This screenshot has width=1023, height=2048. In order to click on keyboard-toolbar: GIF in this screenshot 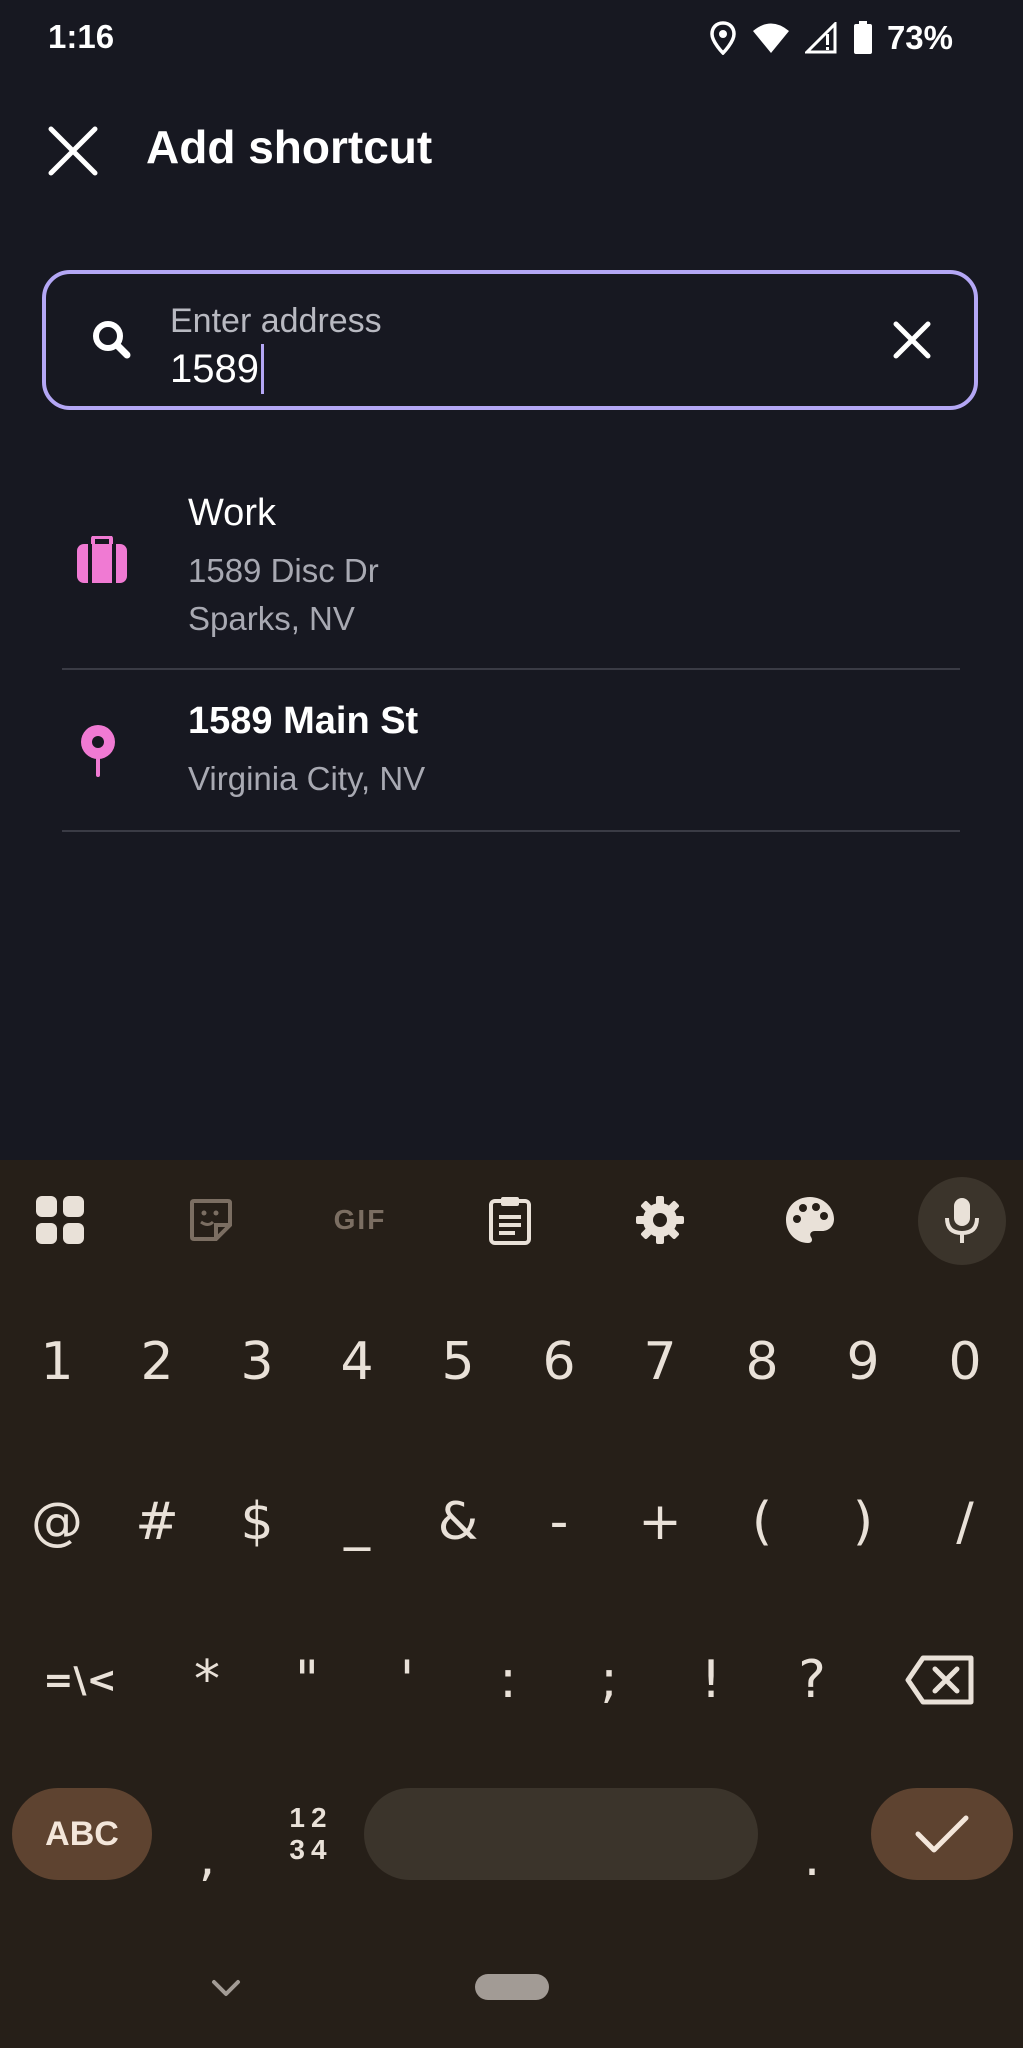, I will do `click(511, 1219)`.